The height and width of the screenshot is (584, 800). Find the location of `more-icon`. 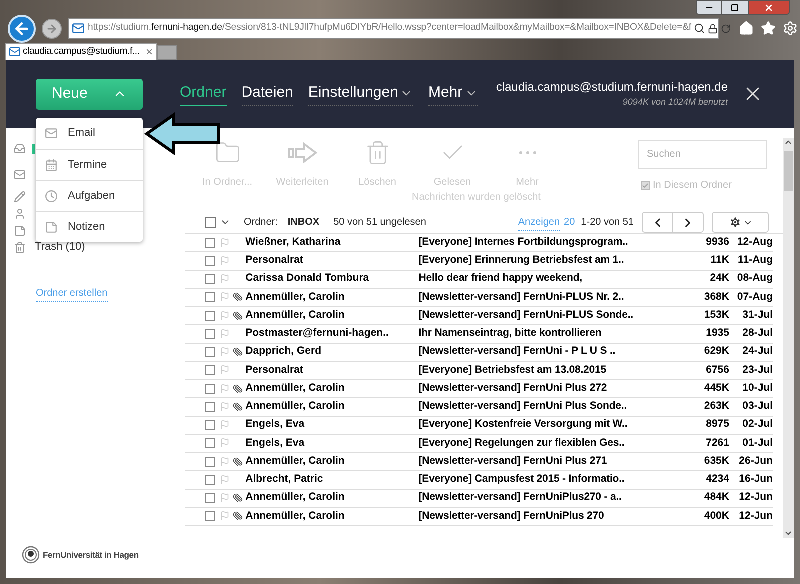

more-icon is located at coordinates (527, 153).